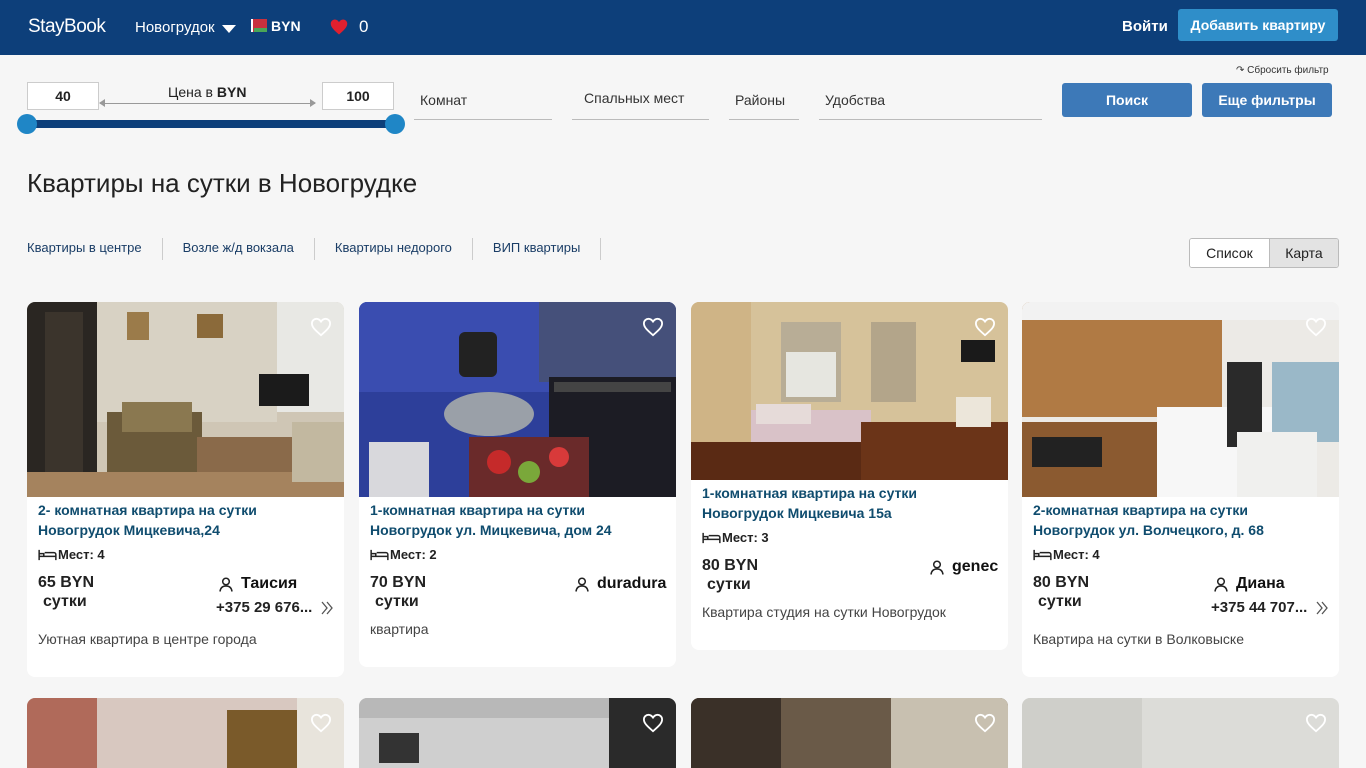 This screenshot has height=768, width=1366. What do you see at coordinates (339, 27) in the screenshot?
I see `heart-icon` at bounding box center [339, 27].